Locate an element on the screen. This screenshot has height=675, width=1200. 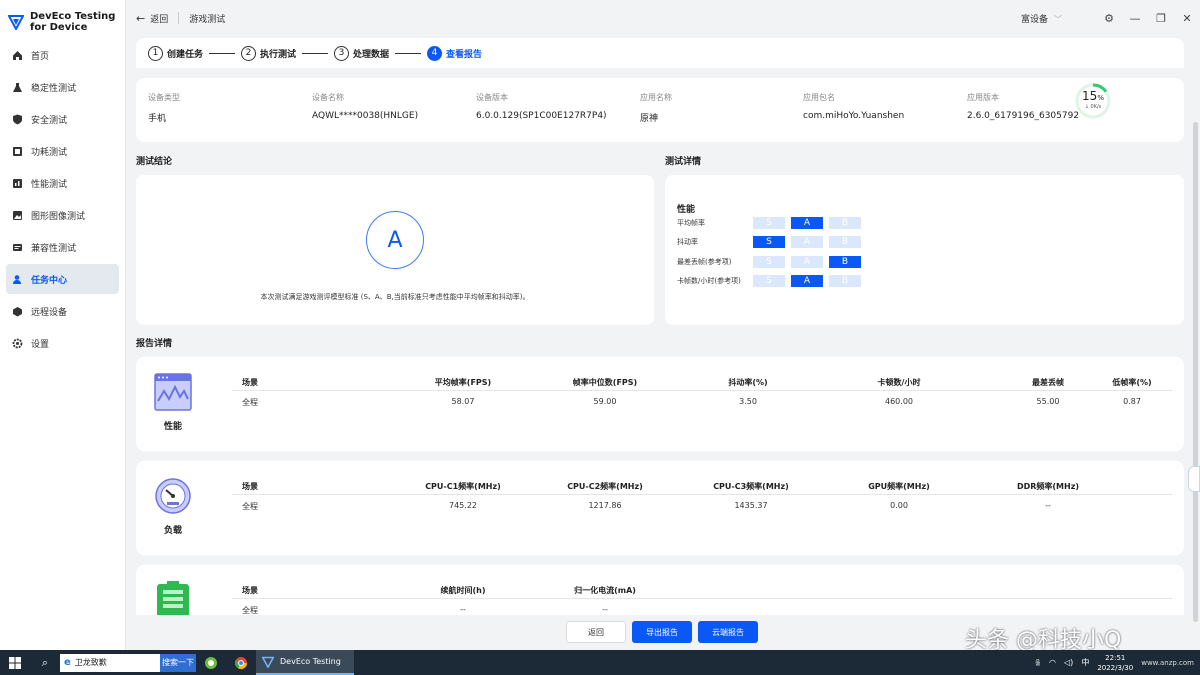
table-cell: 58.07 is located at coordinates (463, 401).